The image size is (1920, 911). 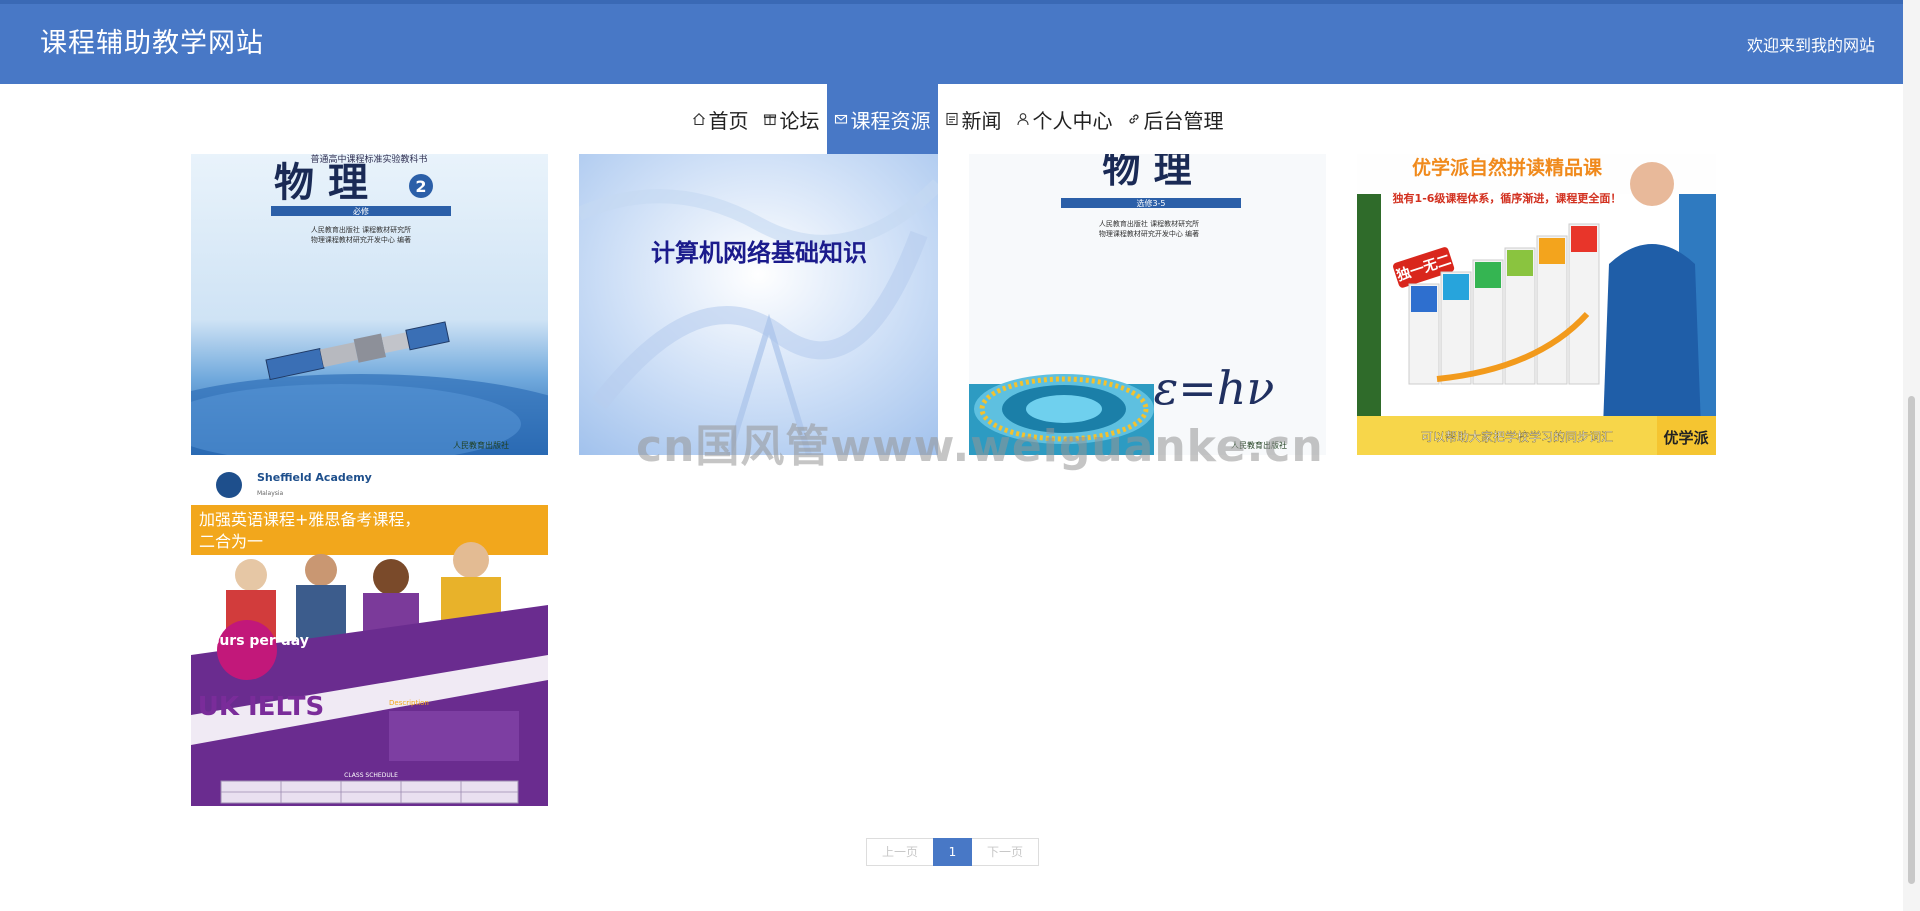 I want to click on cover-title: 计算机网络基础知识, so click(x=759, y=253).